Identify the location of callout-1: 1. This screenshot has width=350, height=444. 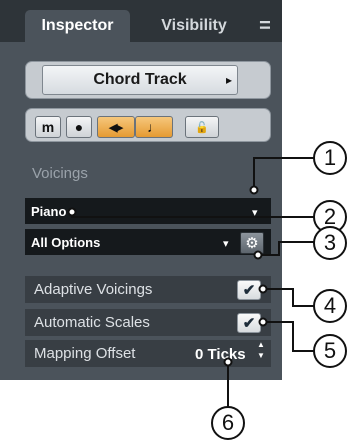
(330, 158).